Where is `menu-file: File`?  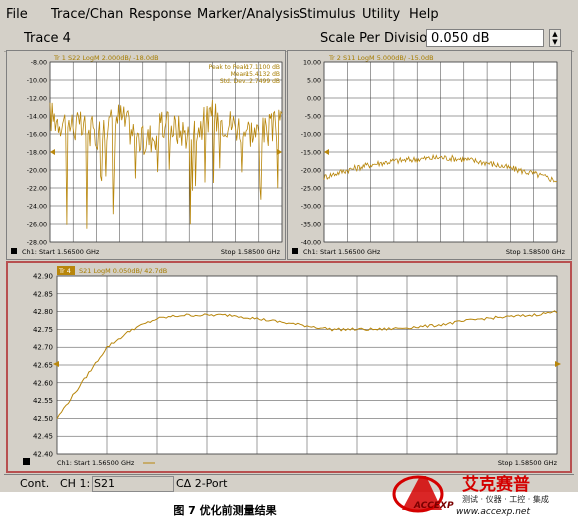 menu-file: File is located at coordinates (17, 14).